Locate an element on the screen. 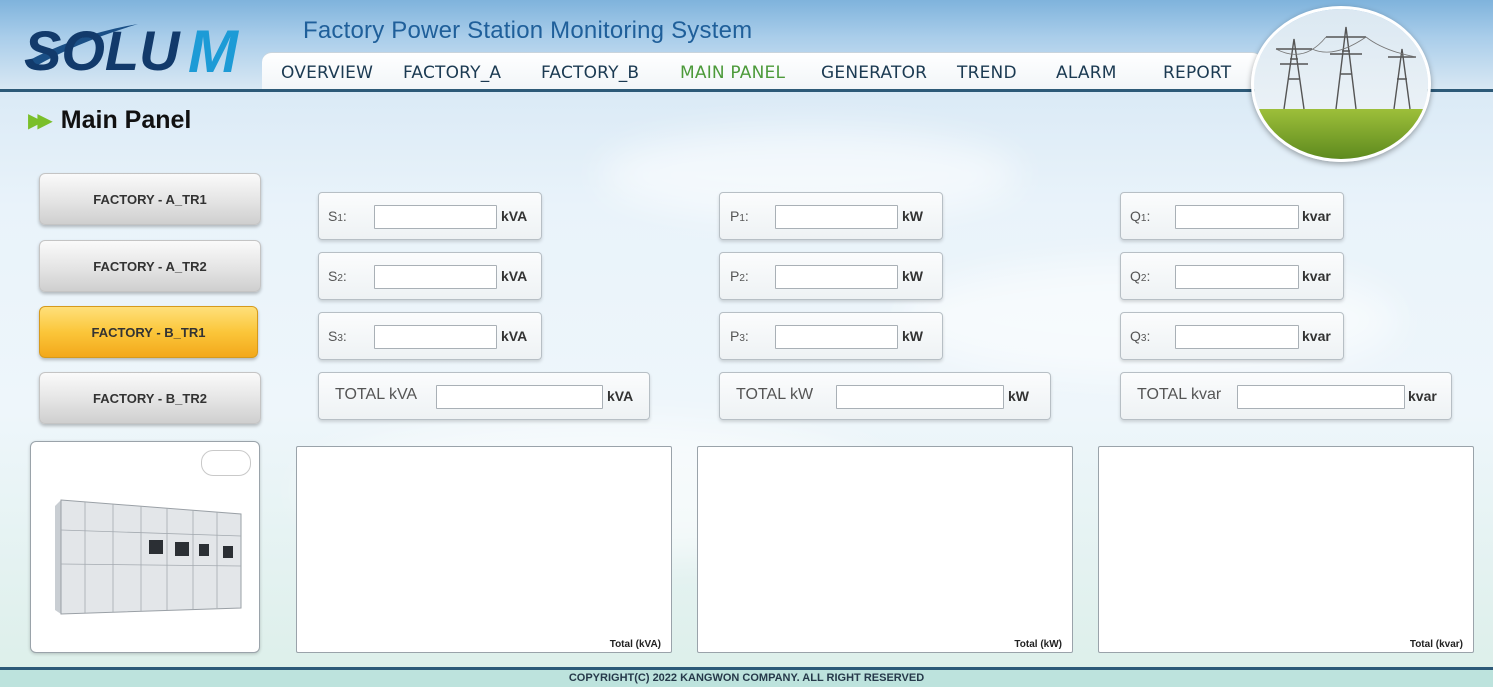  power-tower-photo is located at coordinates (1341, 84).